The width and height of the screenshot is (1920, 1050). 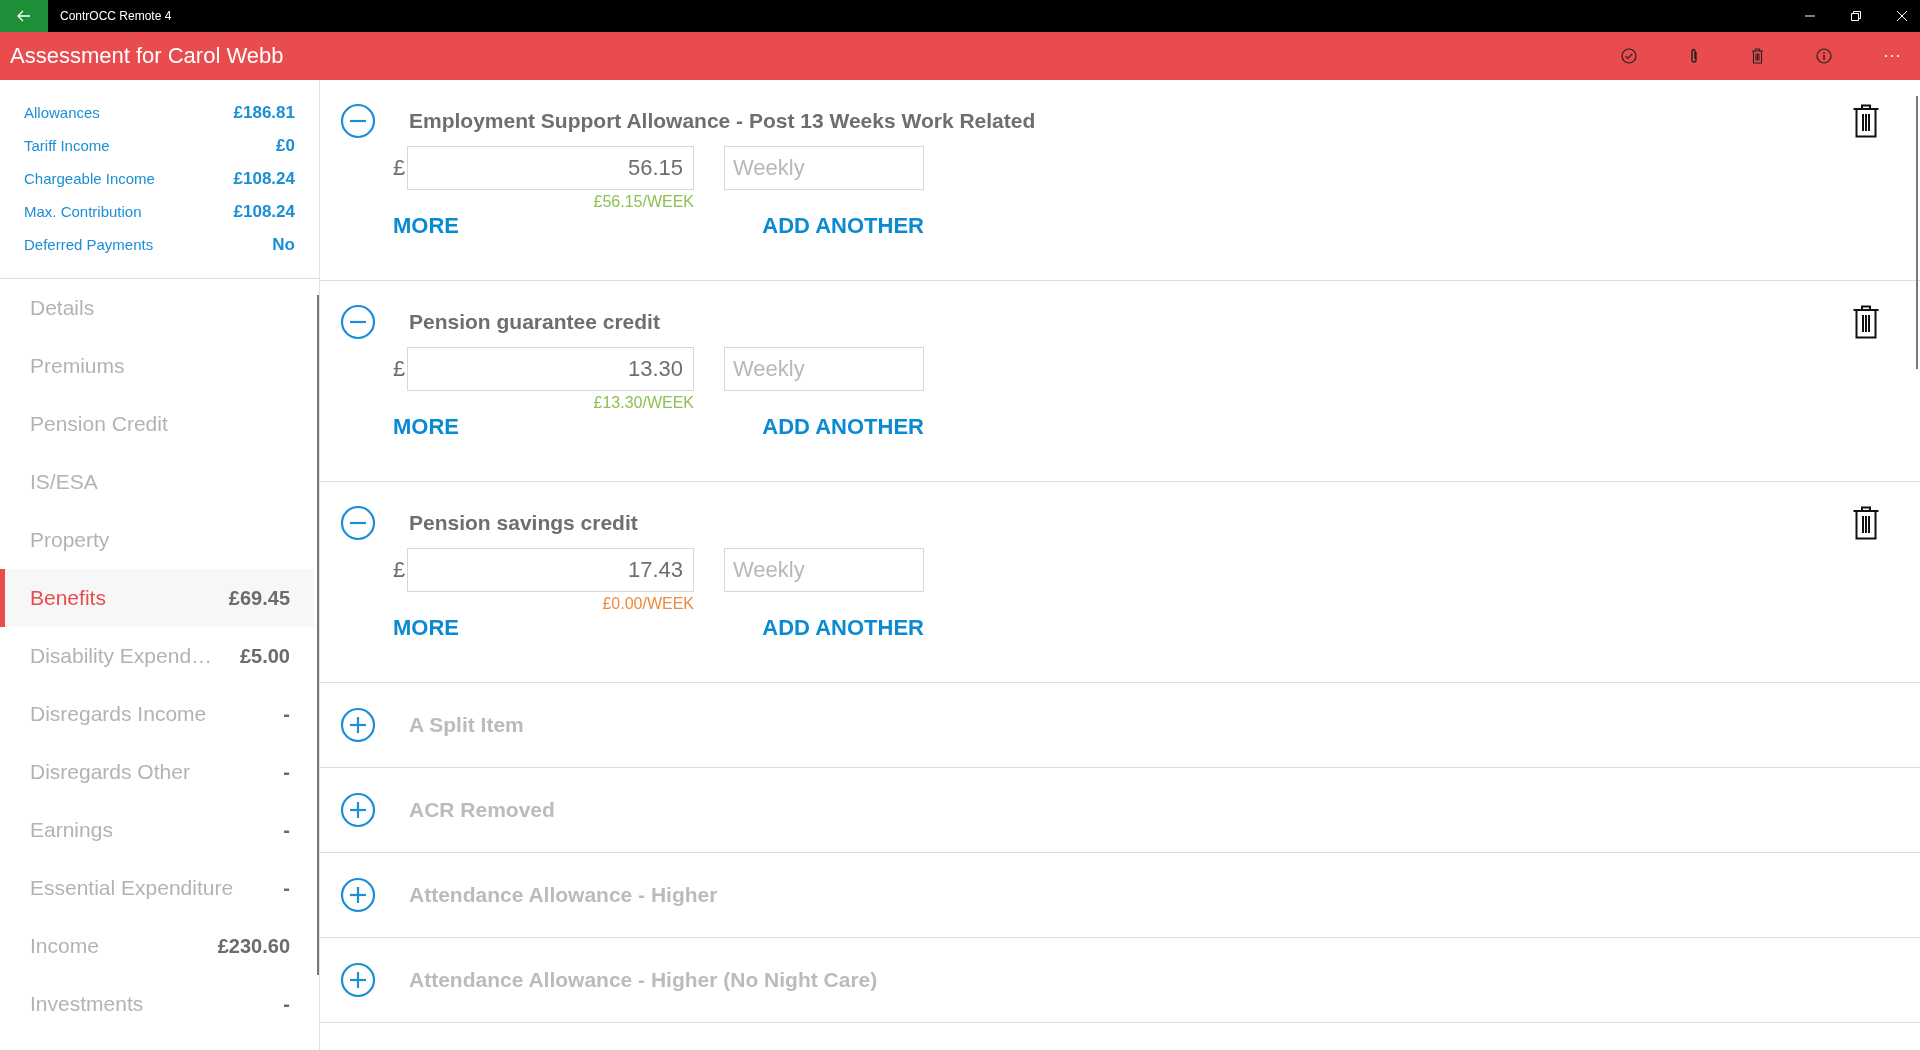 I want to click on summary-label: Tariff Income, so click(x=67, y=145).